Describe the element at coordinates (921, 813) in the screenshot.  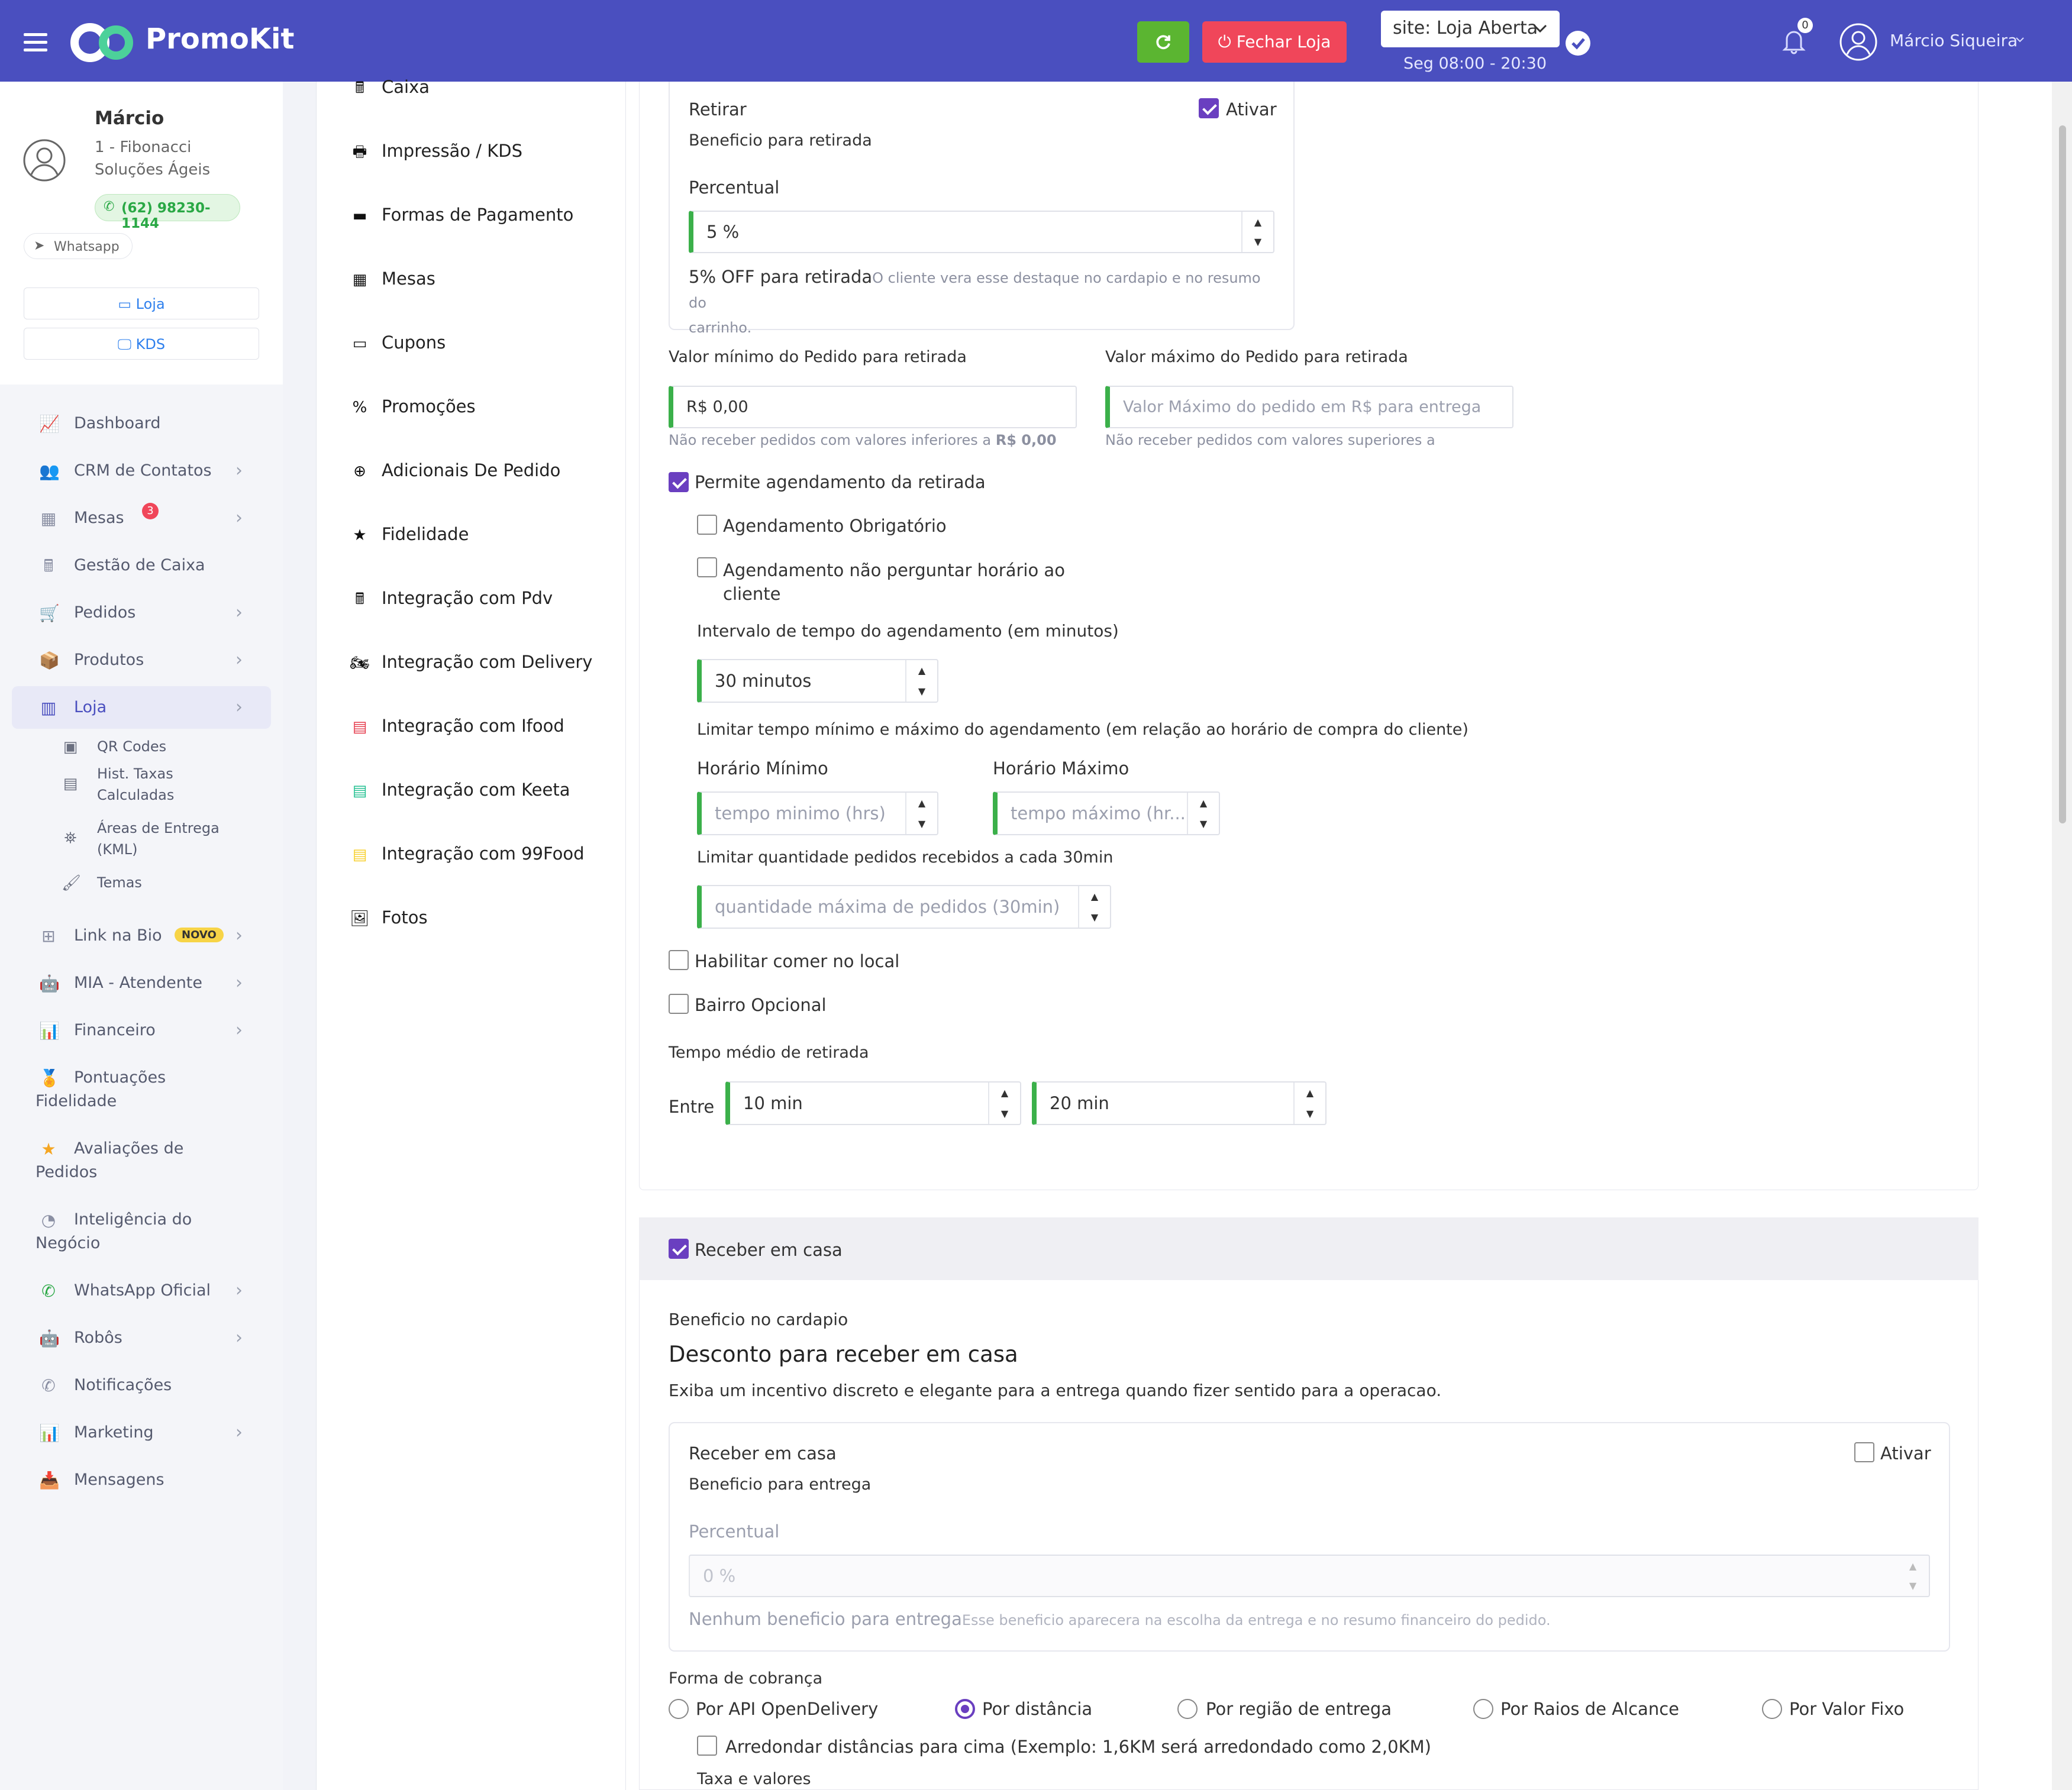
I see `horario-minimo-stepper: ▲ ▼` at that location.